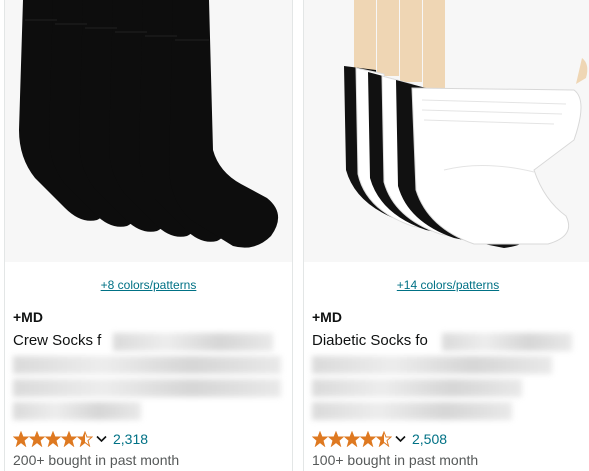 The height and width of the screenshot is (471, 589). Describe the element at coordinates (96, 460) in the screenshot. I see `bought-in-past-month-1: 200+ bought in past month` at that location.